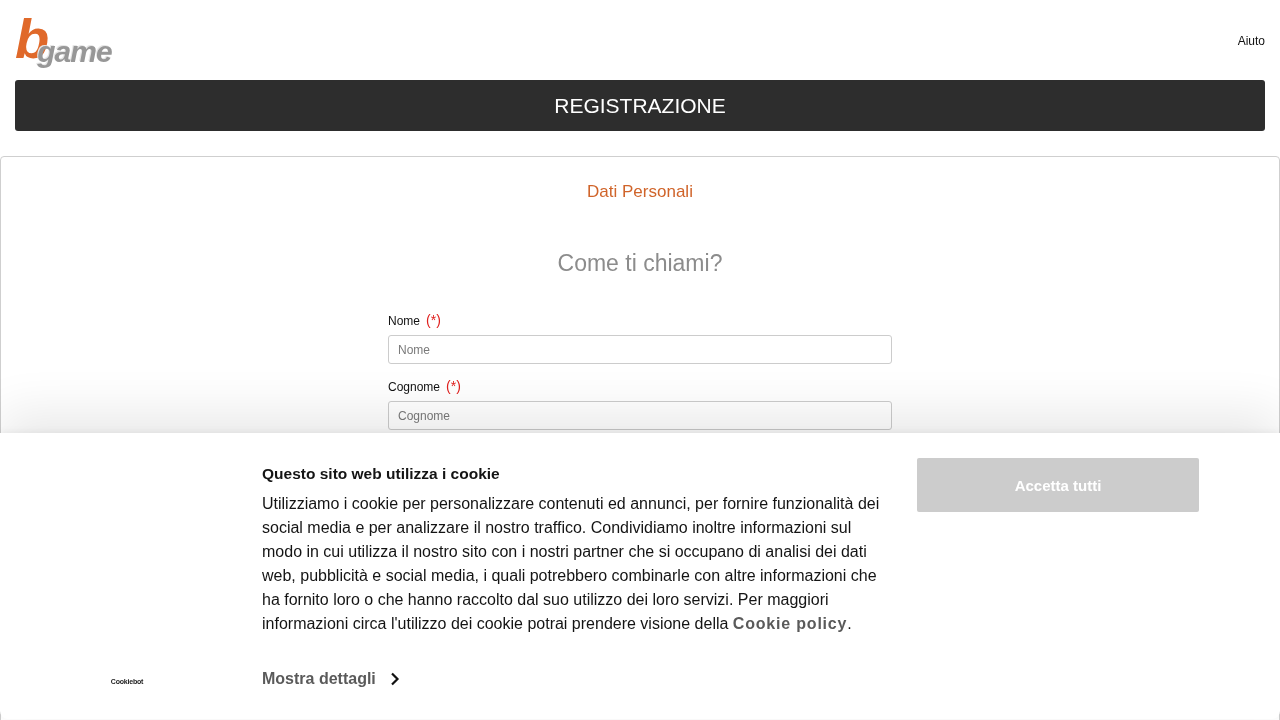  What do you see at coordinates (790, 623) in the screenshot?
I see `cookie-policy-link: Cookie policy` at bounding box center [790, 623].